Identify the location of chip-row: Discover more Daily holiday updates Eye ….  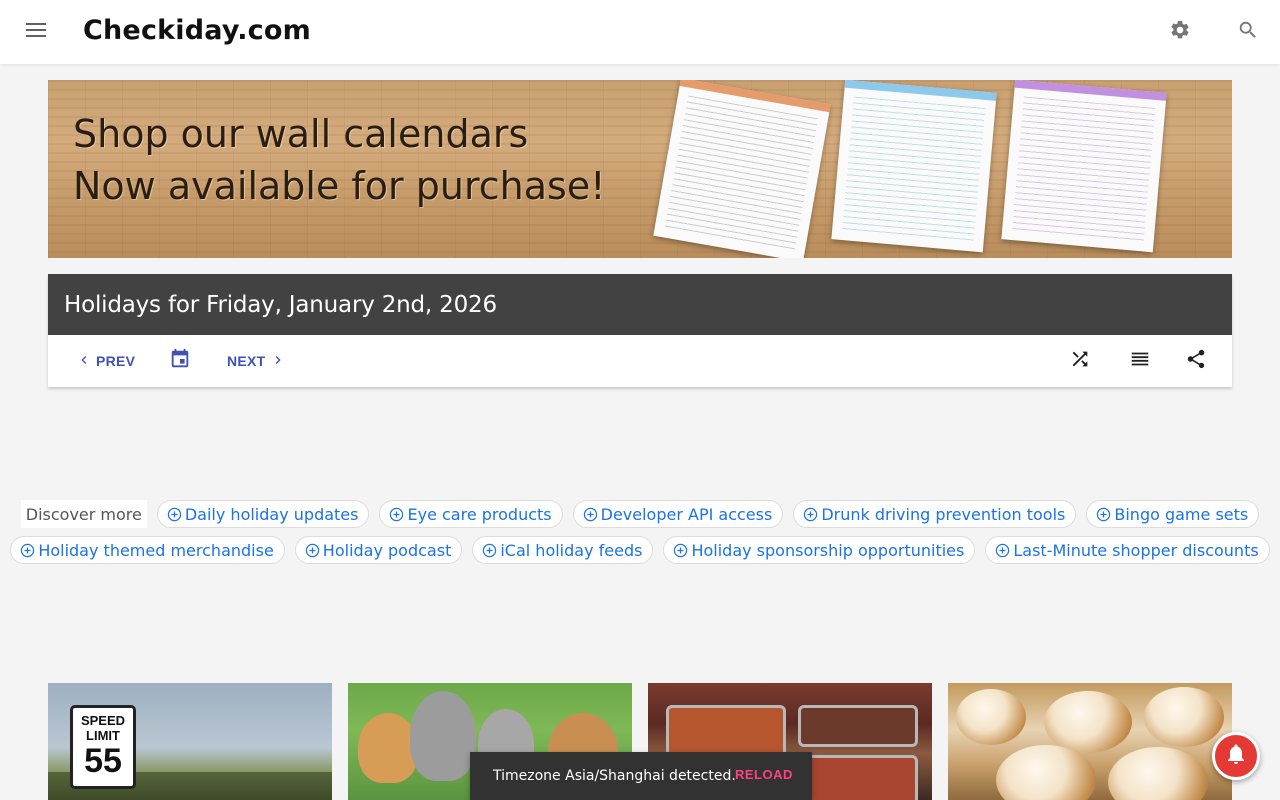
(640, 514).